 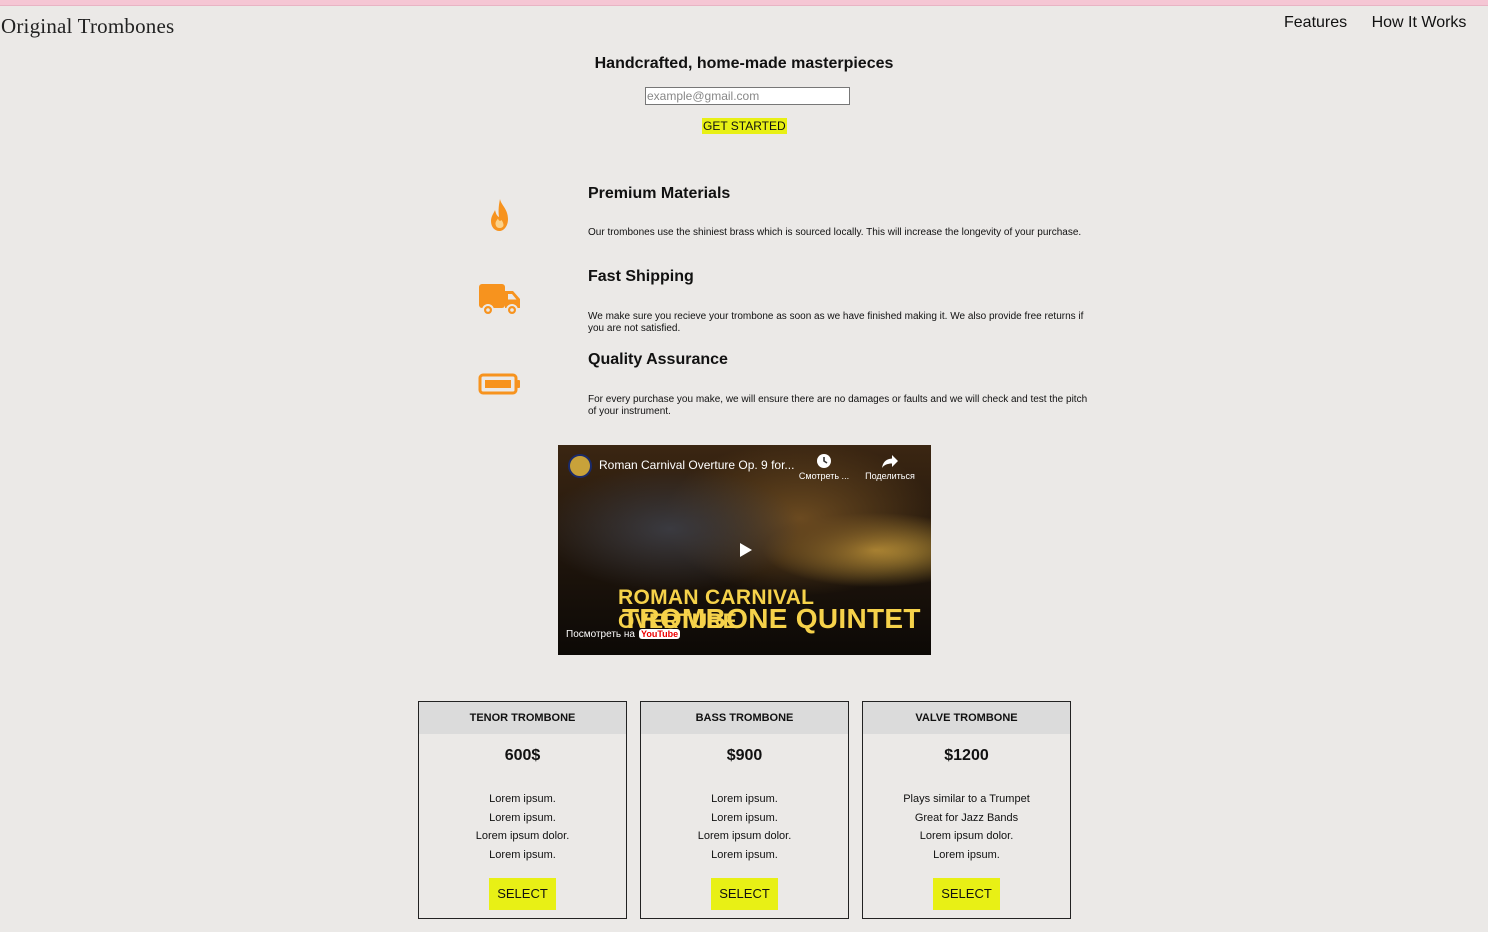 I want to click on select-valve-button: SELECT, so click(x=966, y=894).